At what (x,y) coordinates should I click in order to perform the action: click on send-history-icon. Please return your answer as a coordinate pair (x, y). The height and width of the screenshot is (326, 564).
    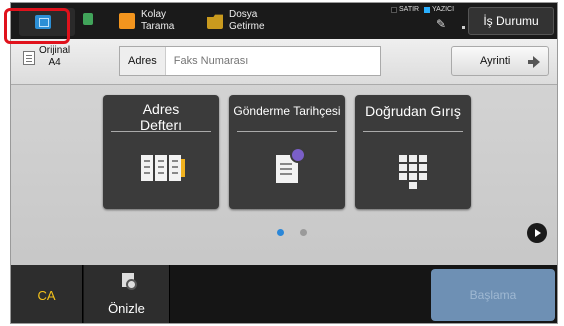
    Looking at the image, I should click on (291, 165).